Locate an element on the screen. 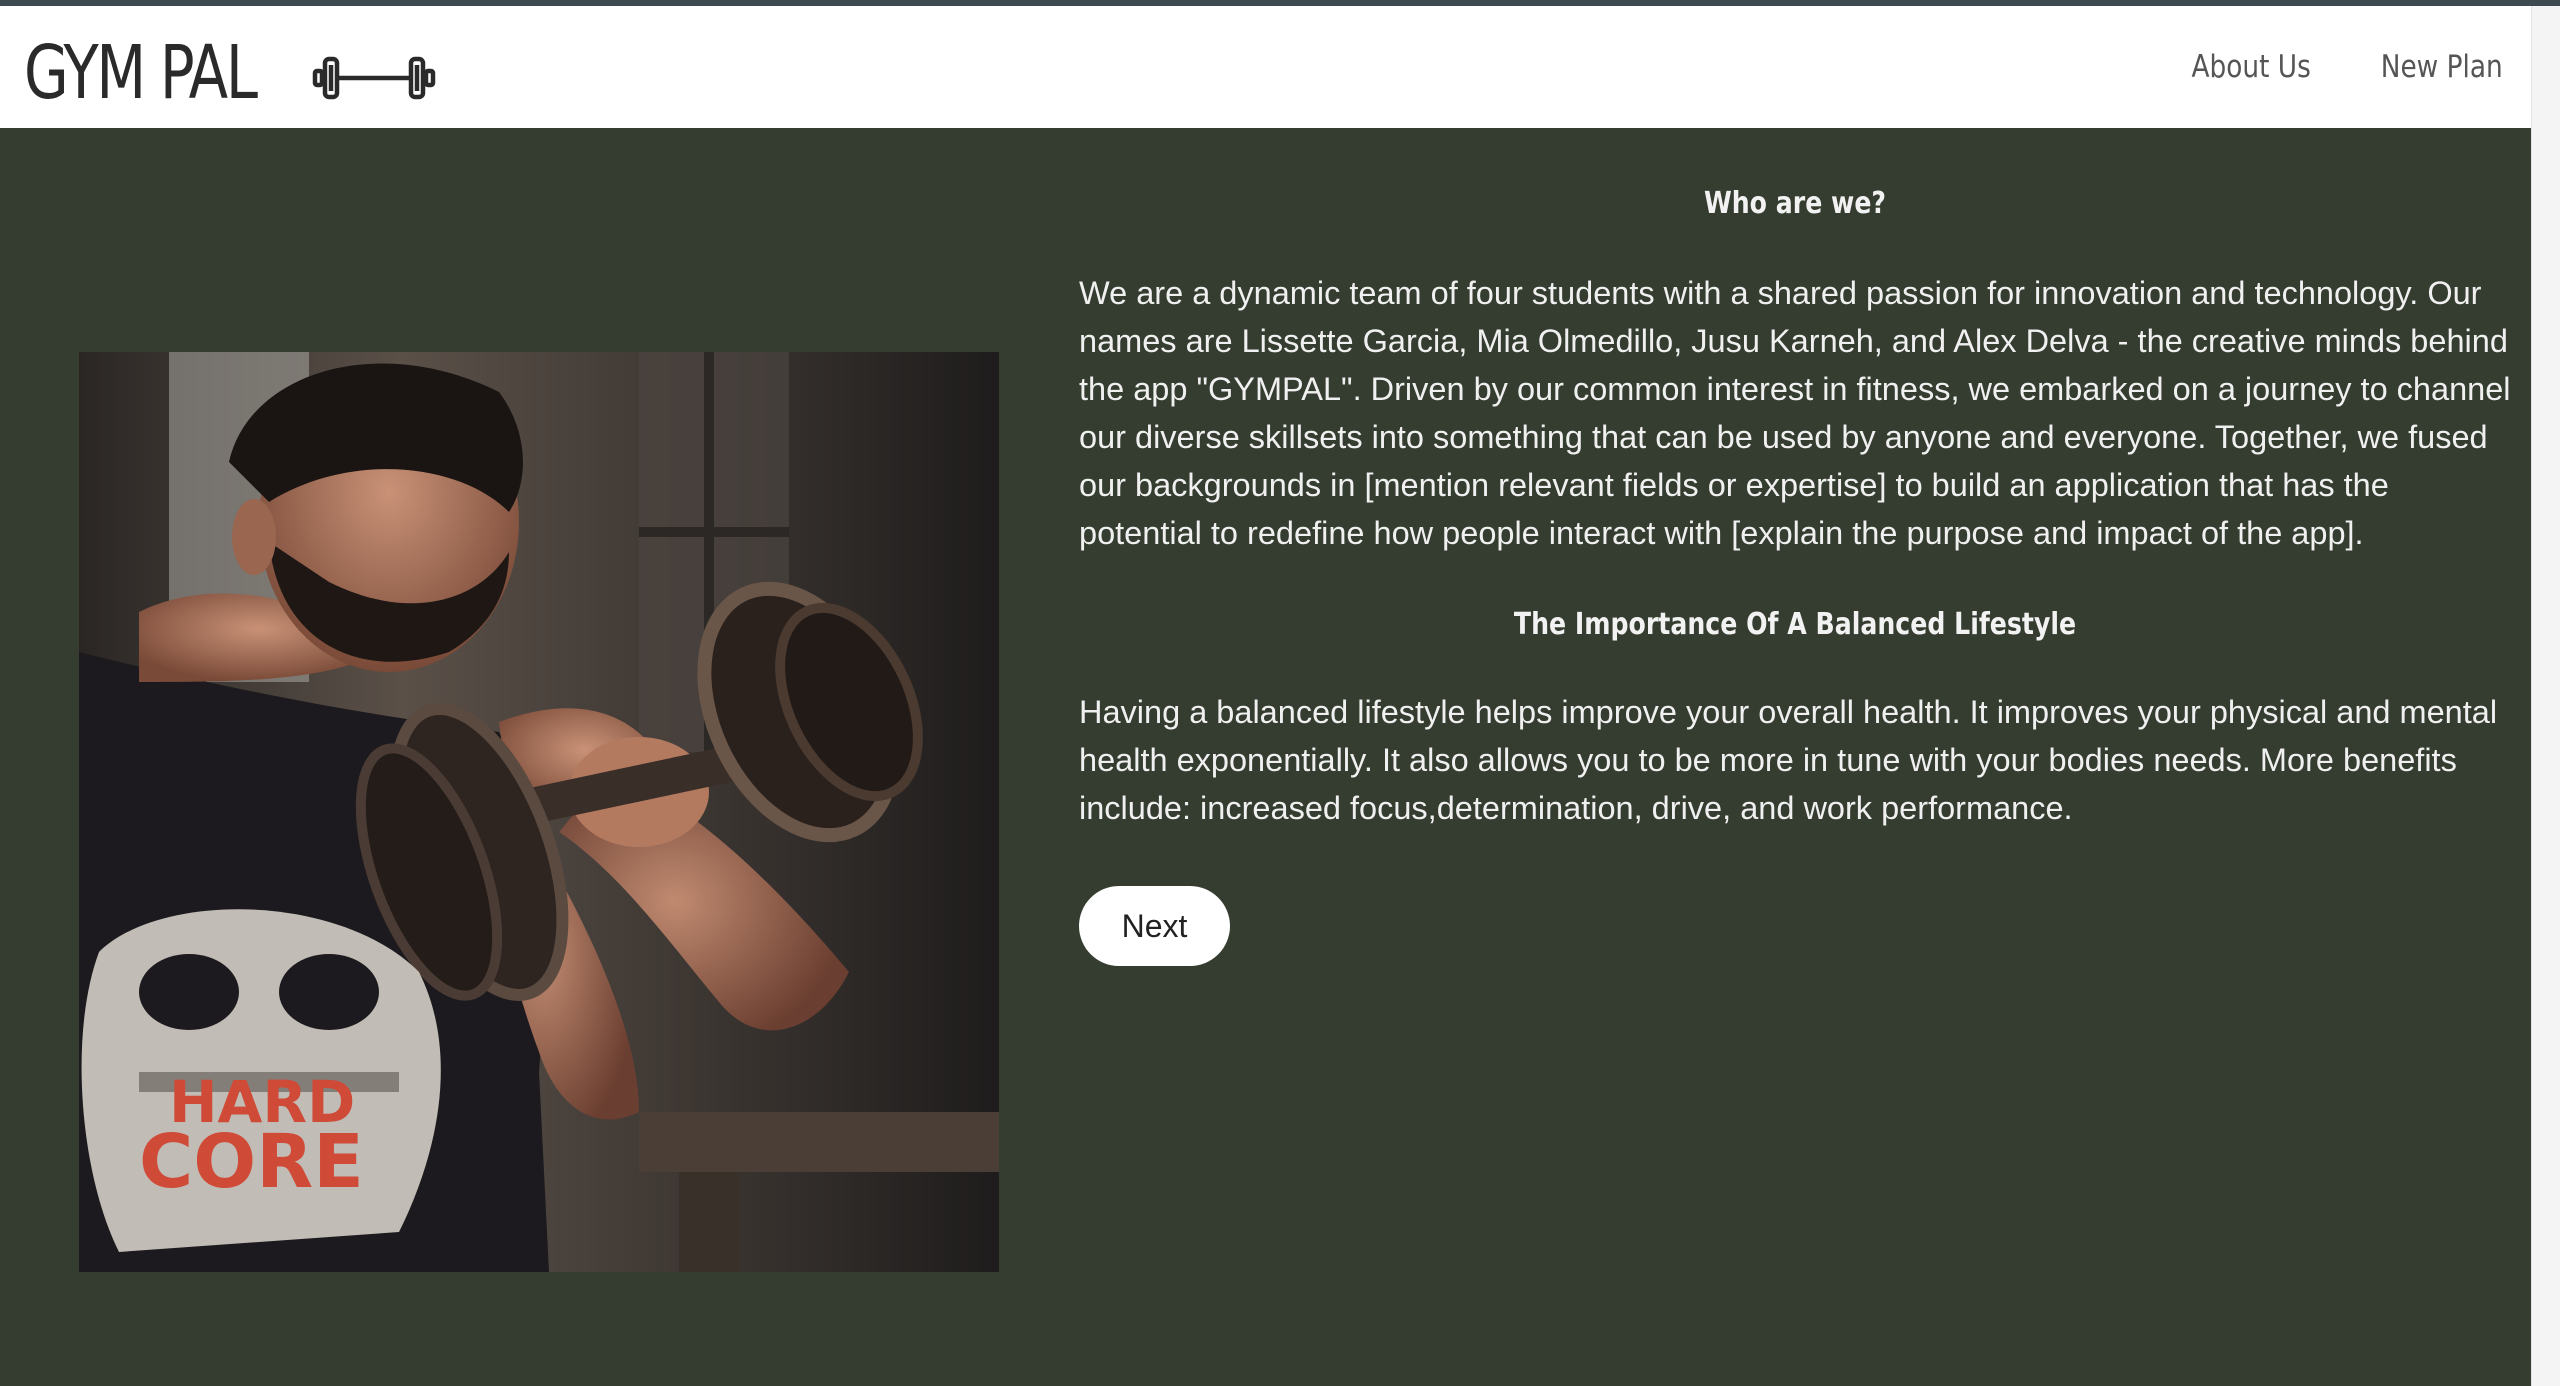  next-button: Next is located at coordinates (1154, 926).